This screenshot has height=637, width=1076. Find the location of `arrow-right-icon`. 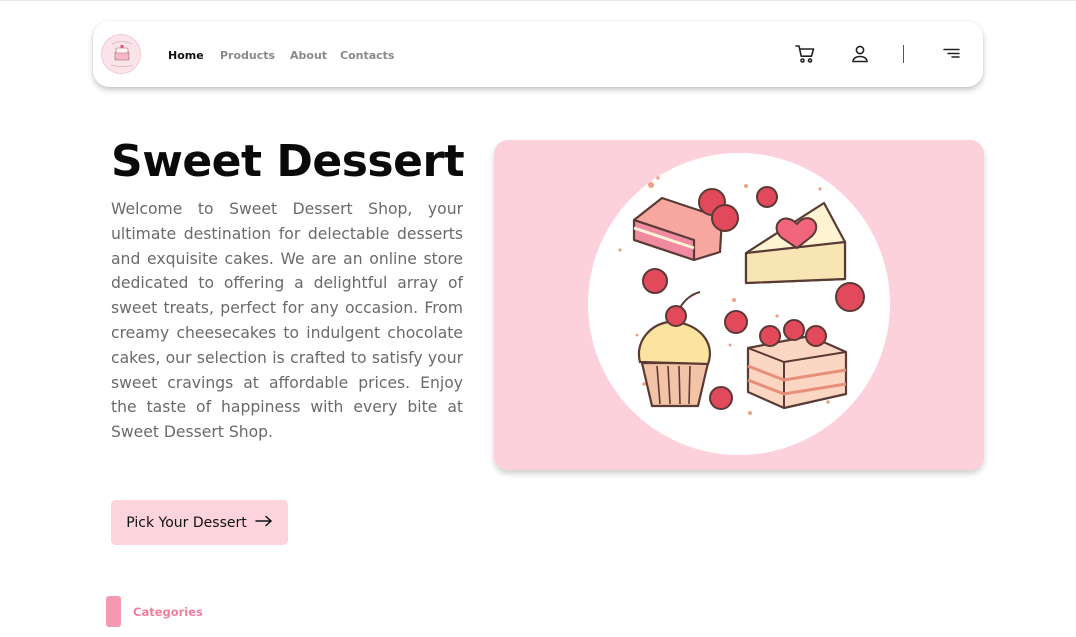

arrow-right-icon is located at coordinates (263, 523).